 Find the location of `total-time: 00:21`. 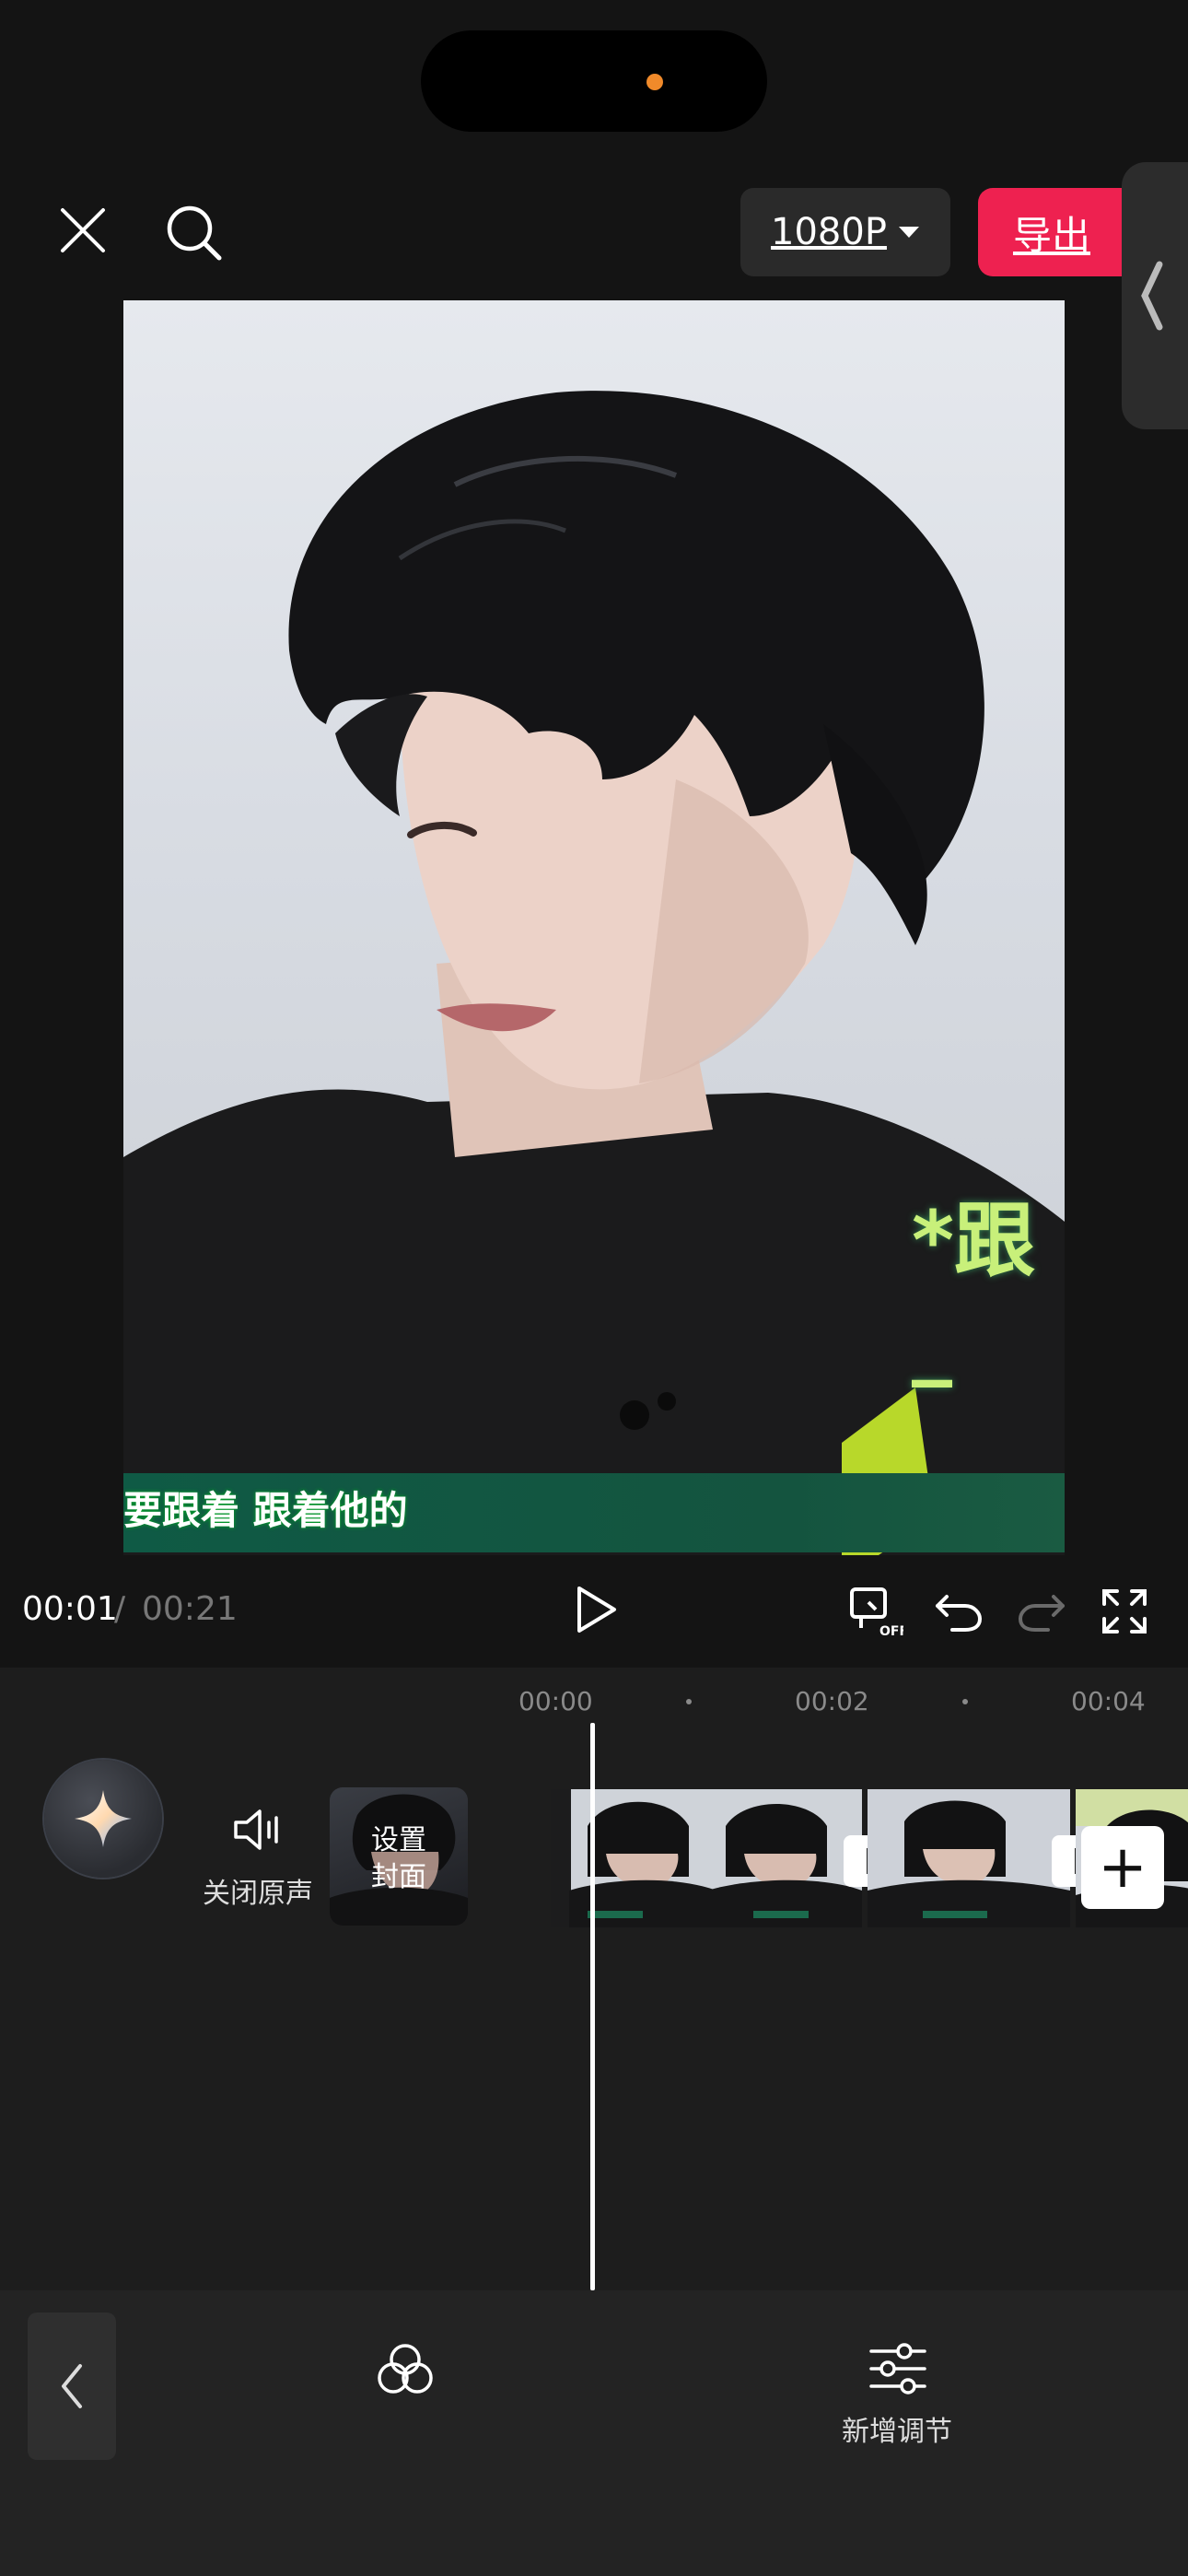

total-time: 00:21 is located at coordinates (190, 1609).